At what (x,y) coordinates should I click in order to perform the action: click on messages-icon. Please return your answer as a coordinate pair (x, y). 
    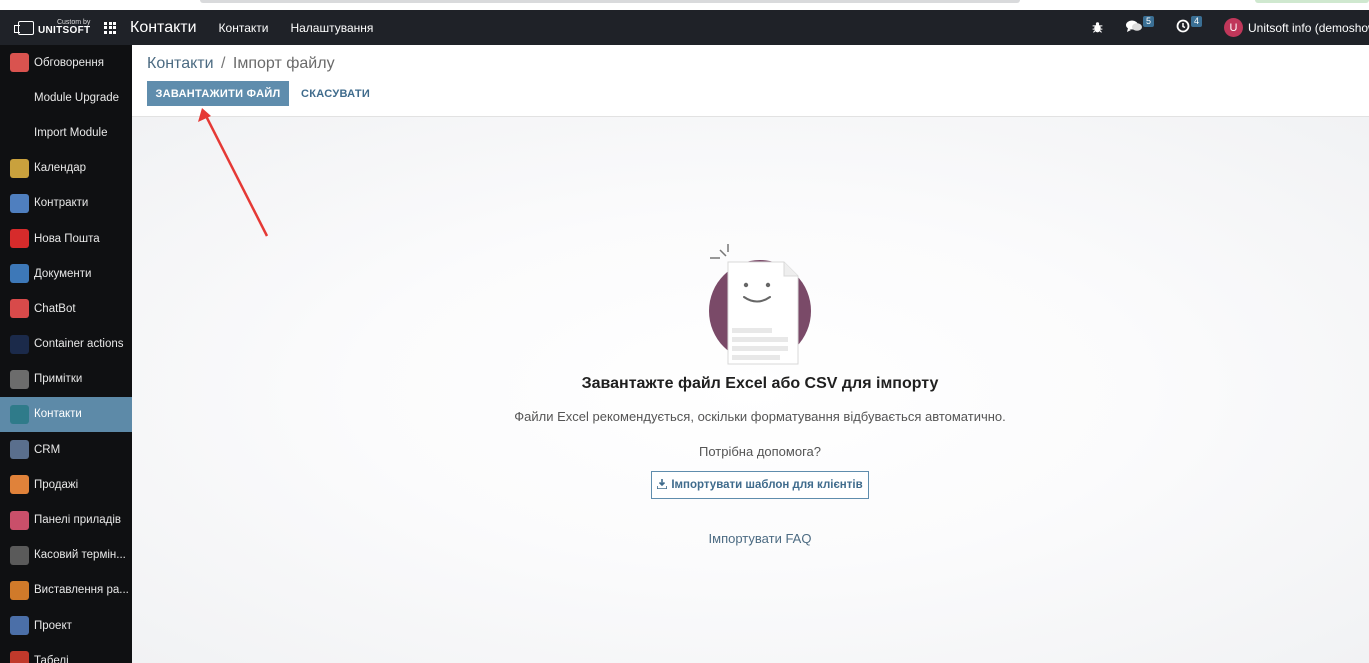
    Looking at the image, I should click on (1133, 28).